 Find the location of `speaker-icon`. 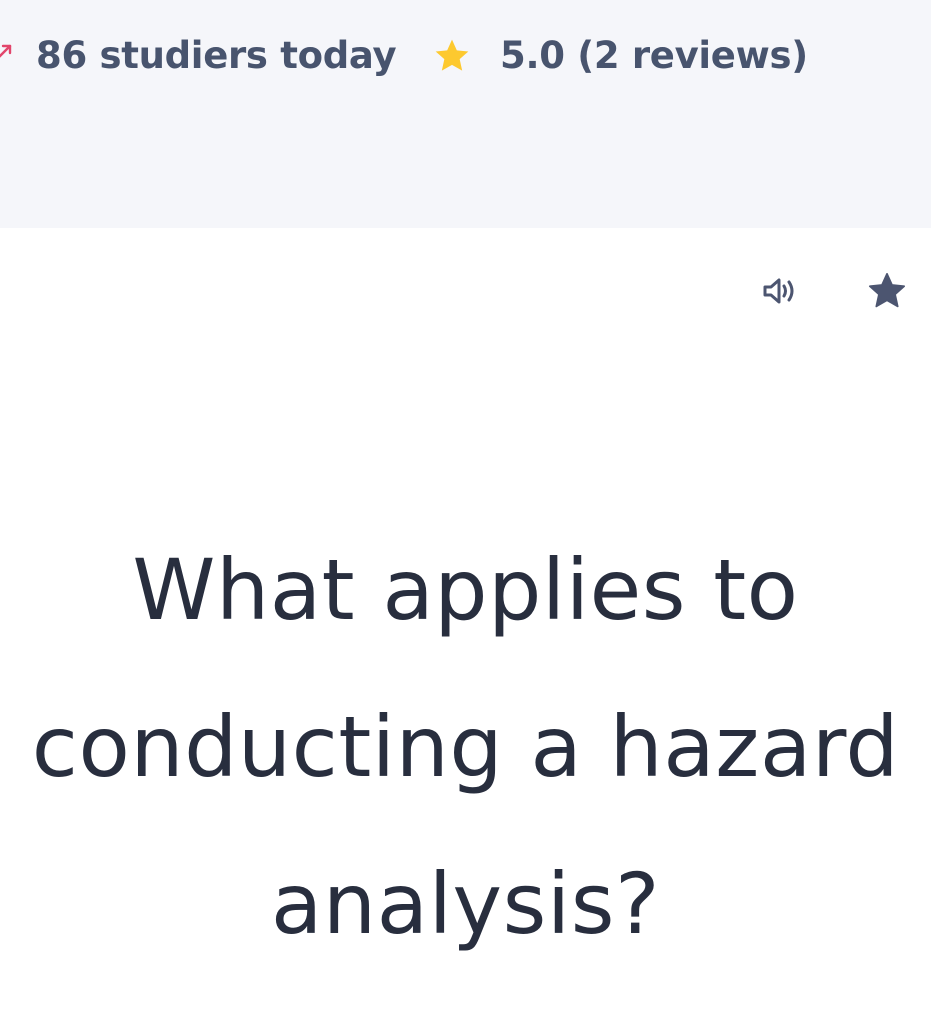

speaker-icon is located at coordinates (778, 291).